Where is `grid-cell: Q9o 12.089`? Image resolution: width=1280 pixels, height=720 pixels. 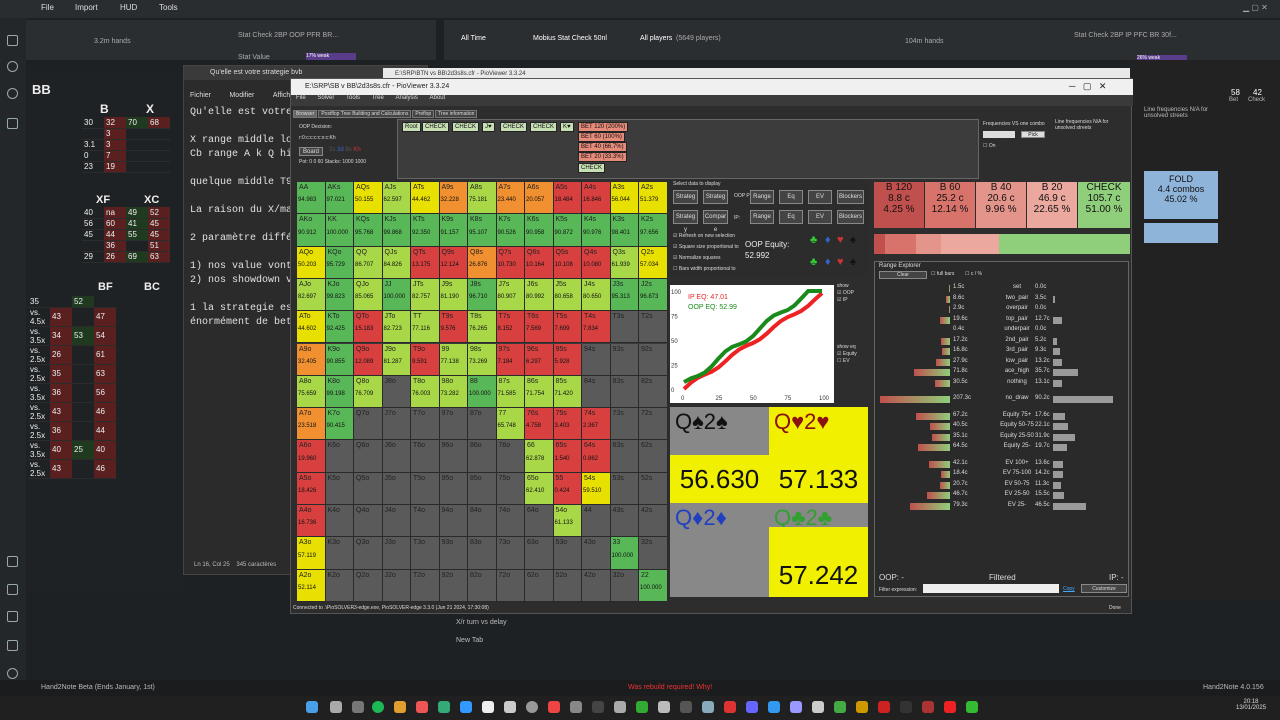 grid-cell: Q9o 12.089 is located at coordinates (368, 359).